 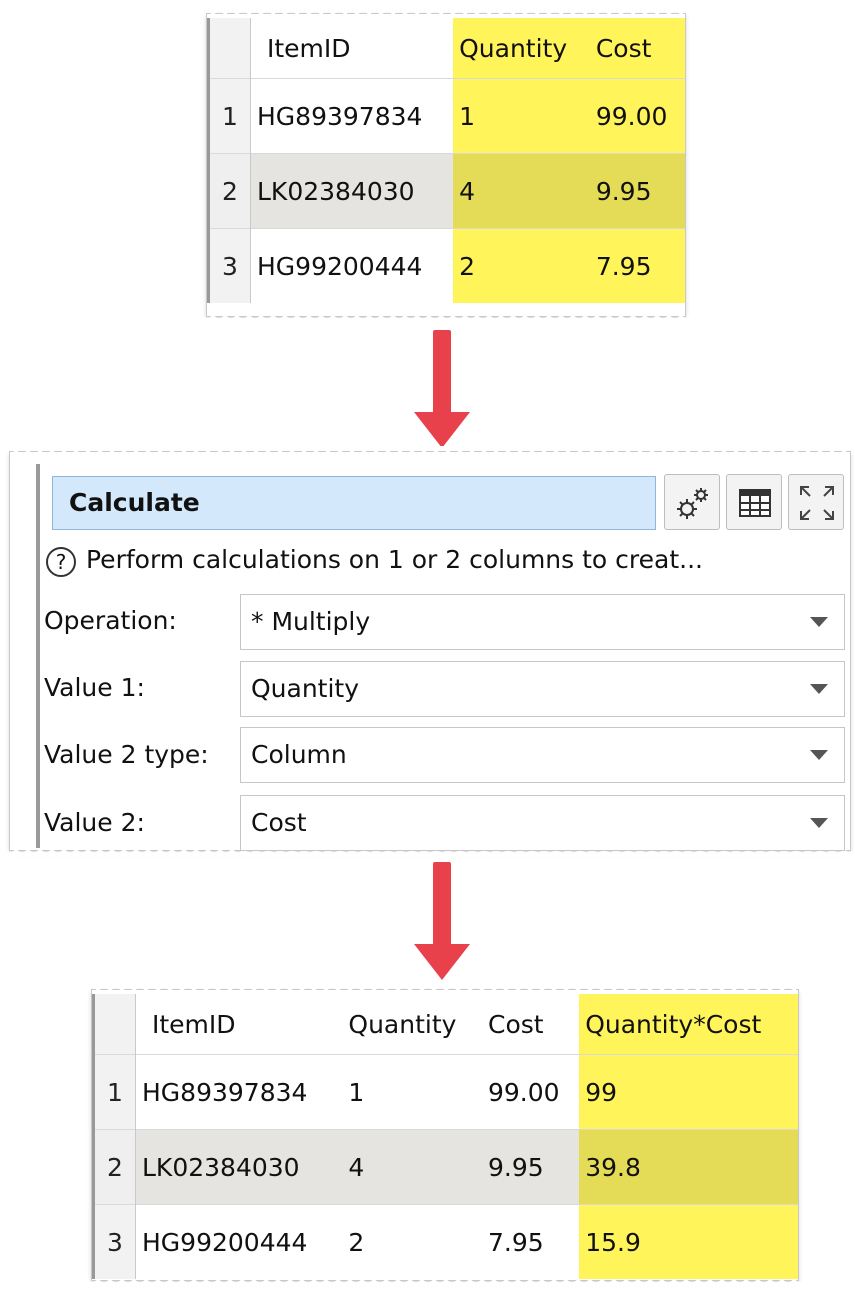 I want to click on table-row: 3 HG99200444 2 7.95, so click(x=446, y=265).